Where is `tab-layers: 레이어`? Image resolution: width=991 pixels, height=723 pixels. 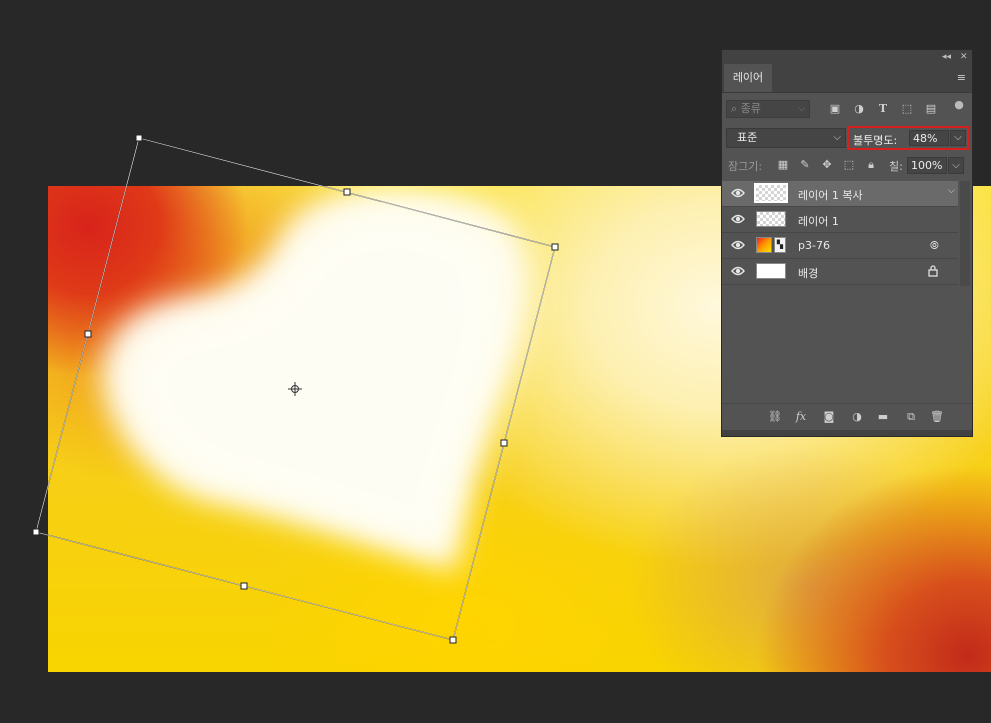
tab-layers: 레이어 is located at coordinates (748, 78).